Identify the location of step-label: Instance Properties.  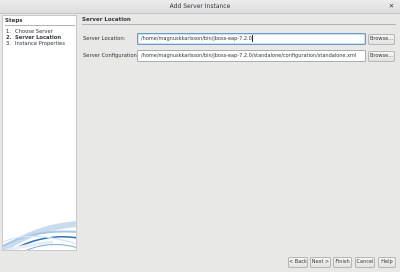
(40, 44).